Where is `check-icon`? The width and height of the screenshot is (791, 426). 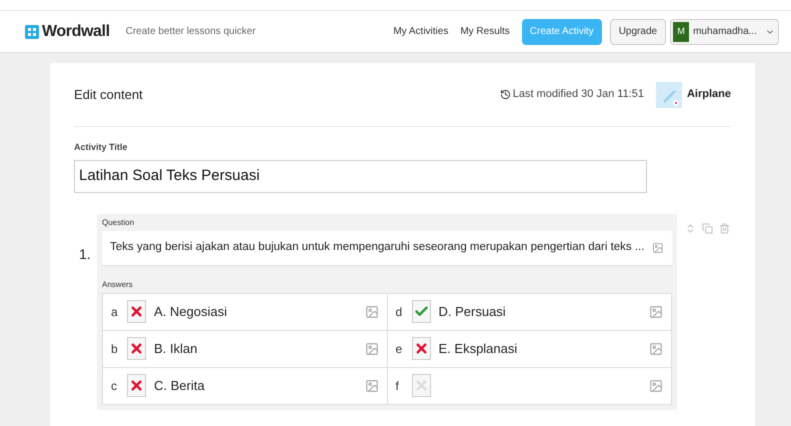
check-icon is located at coordinates (421, 311).